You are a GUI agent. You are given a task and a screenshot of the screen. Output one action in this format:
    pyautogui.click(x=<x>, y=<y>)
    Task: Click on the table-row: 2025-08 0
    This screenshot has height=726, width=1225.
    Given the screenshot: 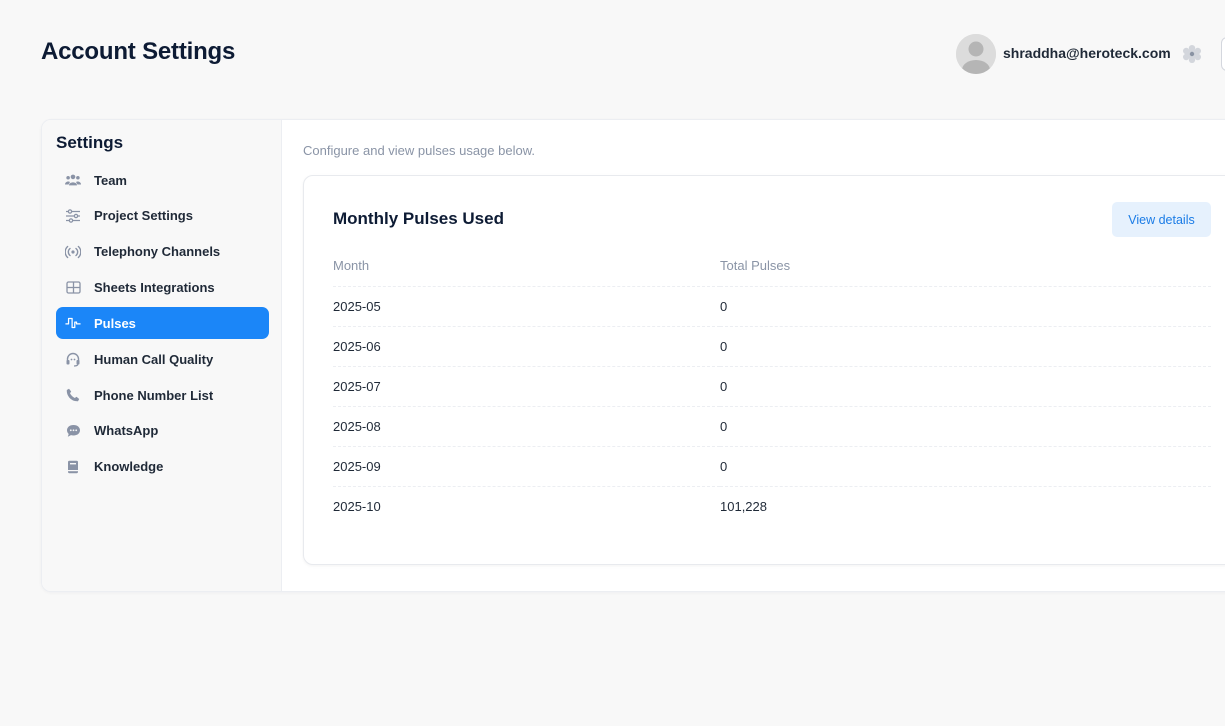 What is the action you would take?
    pyautogui.click(x=772, y=426)
    